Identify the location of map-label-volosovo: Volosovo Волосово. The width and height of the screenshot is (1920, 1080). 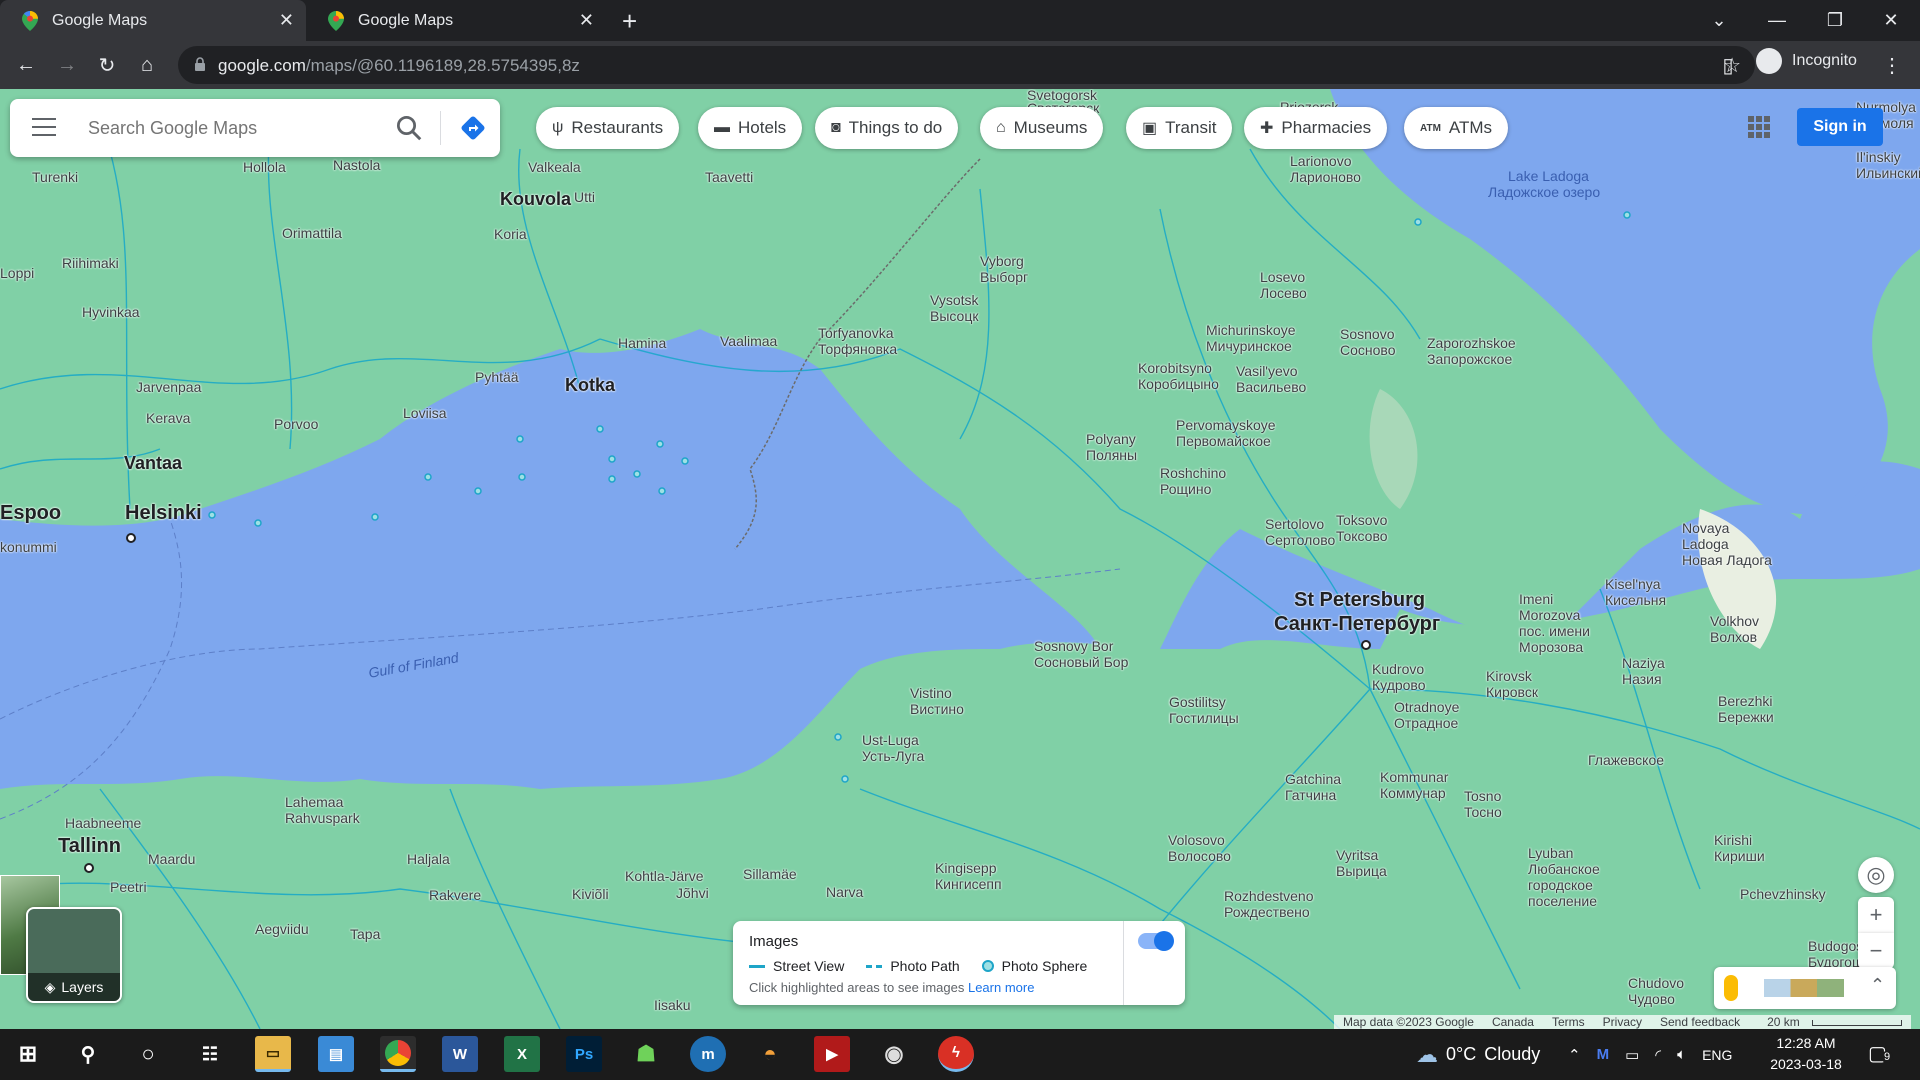
(1199, 848).